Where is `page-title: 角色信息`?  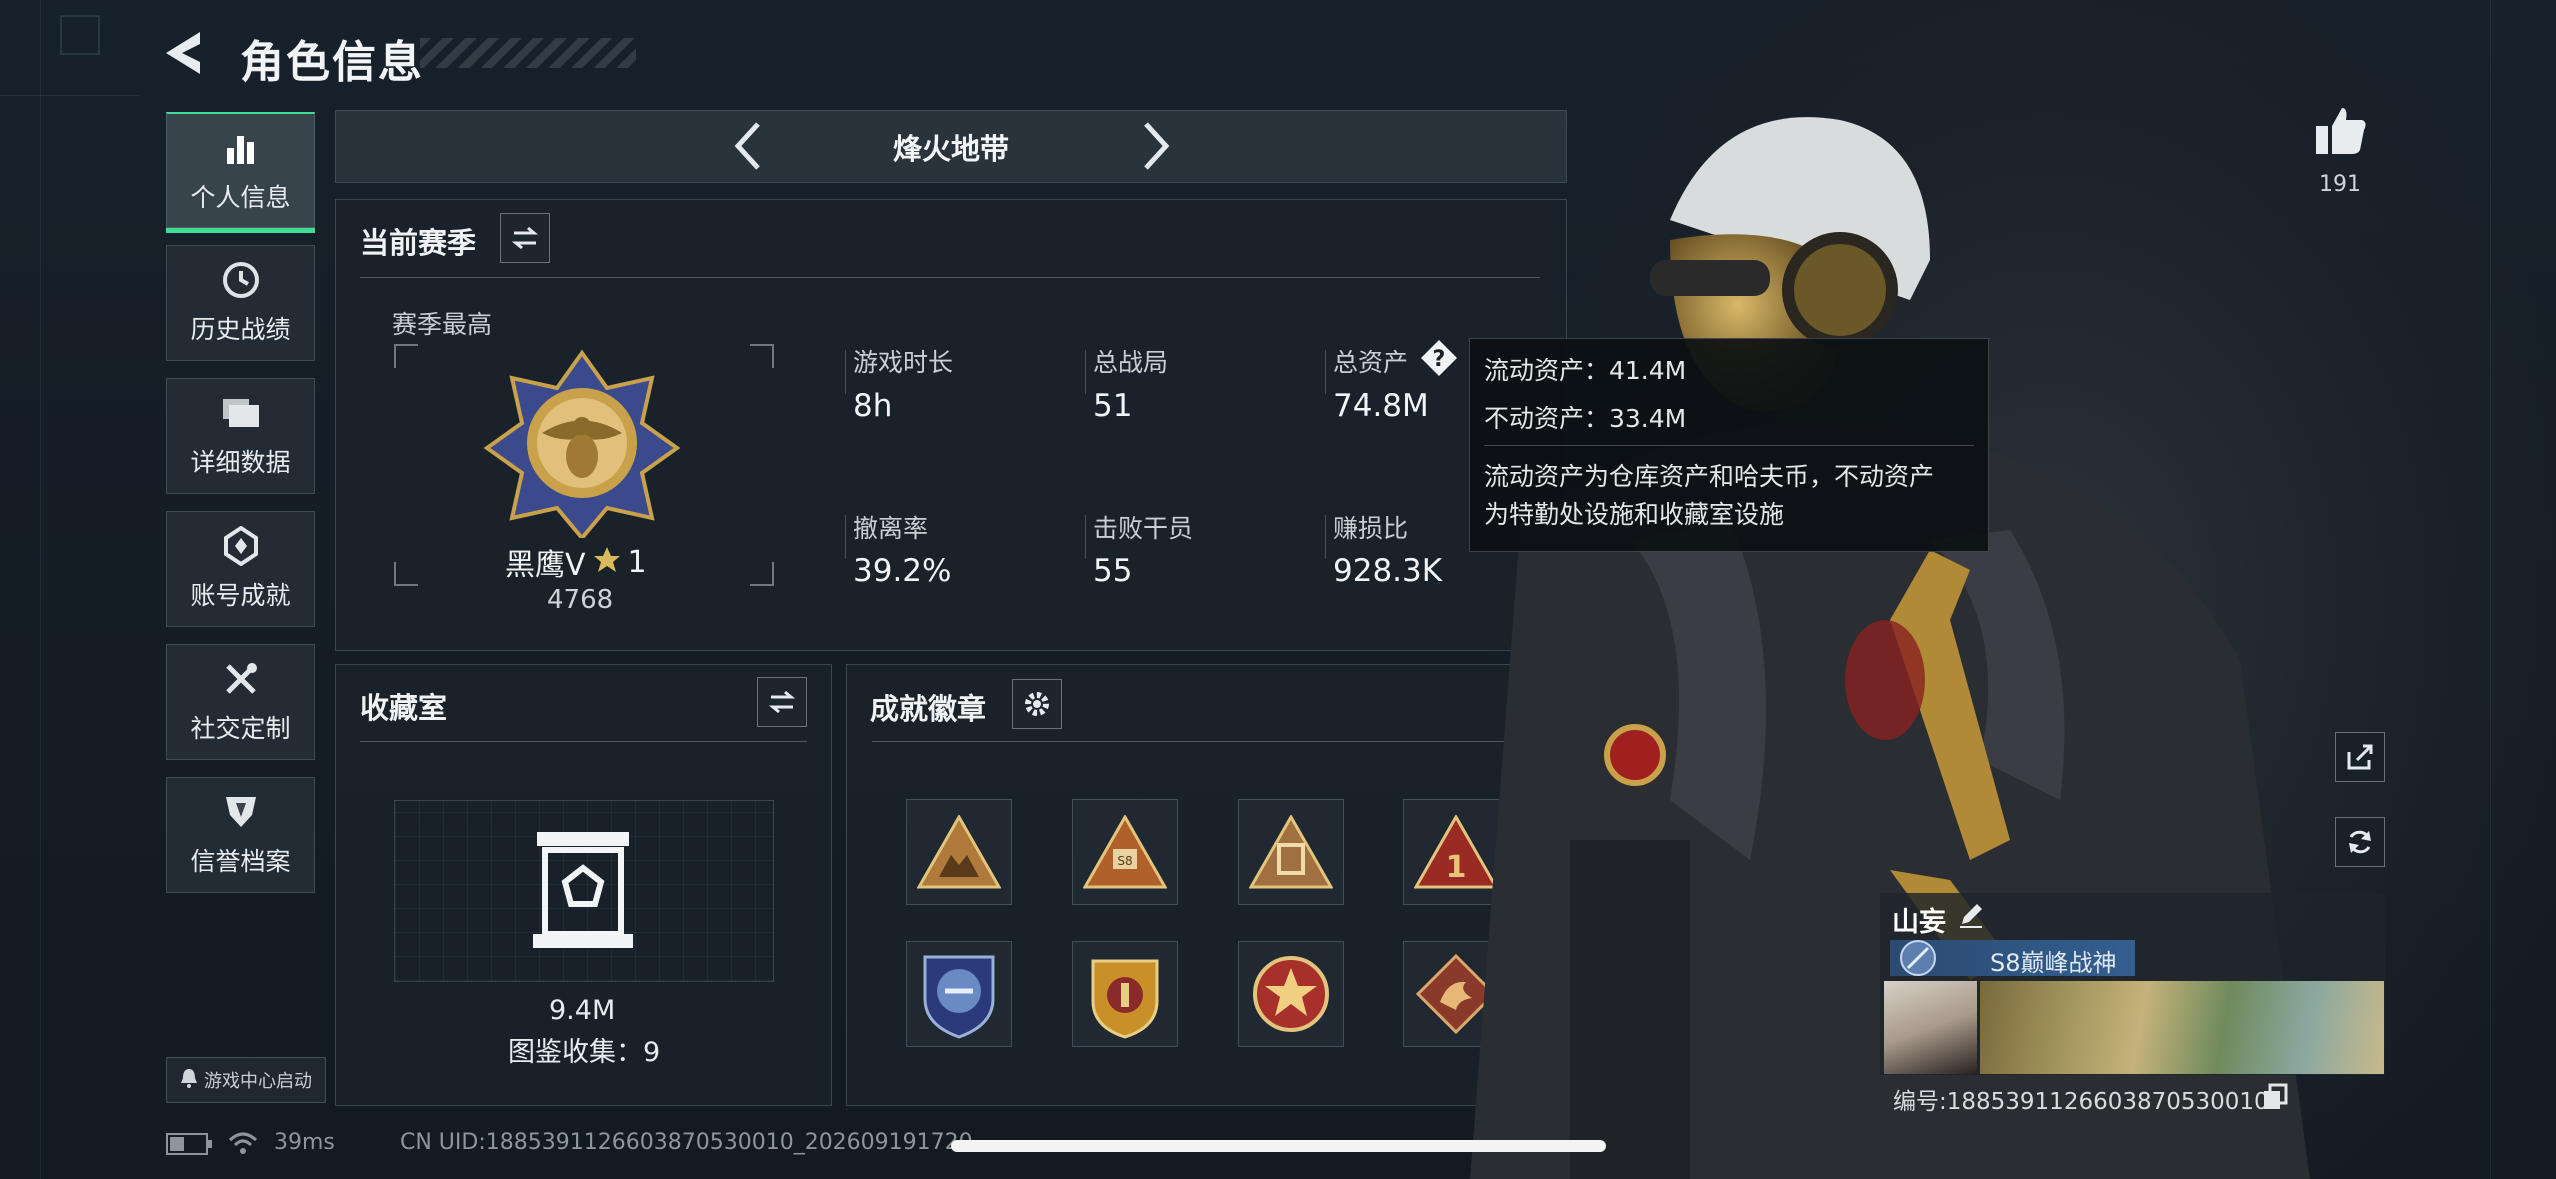 page-title: 角色信息 is located at coordinates (332, 62).